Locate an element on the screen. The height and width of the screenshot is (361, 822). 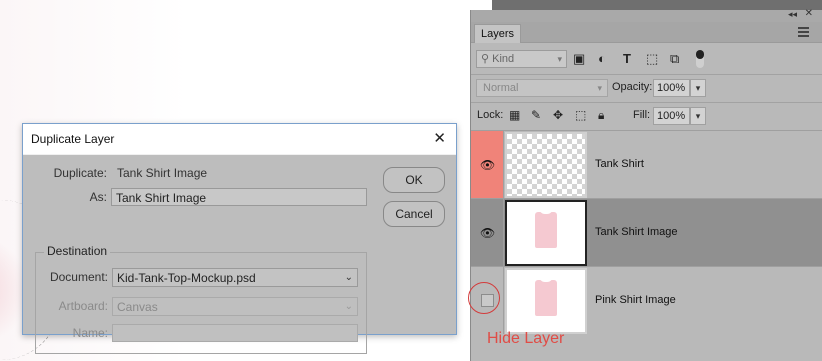
pink-shirt-image is located at coordinates (546, 296).